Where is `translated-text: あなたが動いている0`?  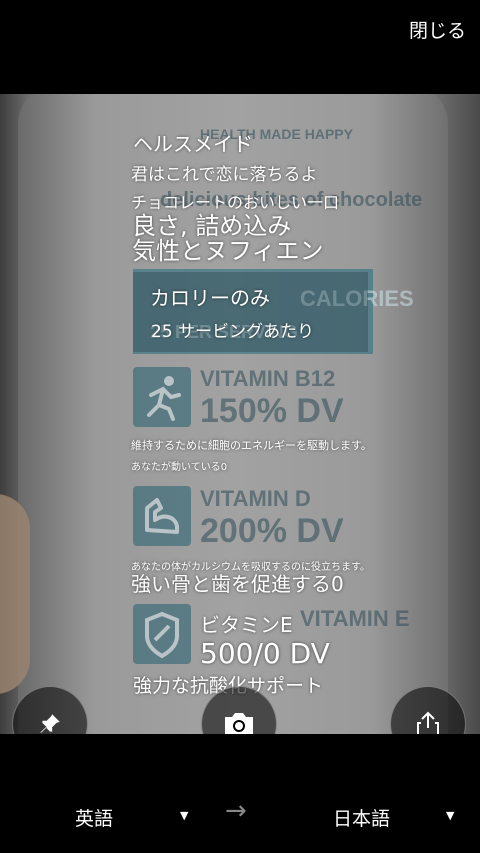
translated-text: あなたが動いている0 is located at coordinates (179, 467).